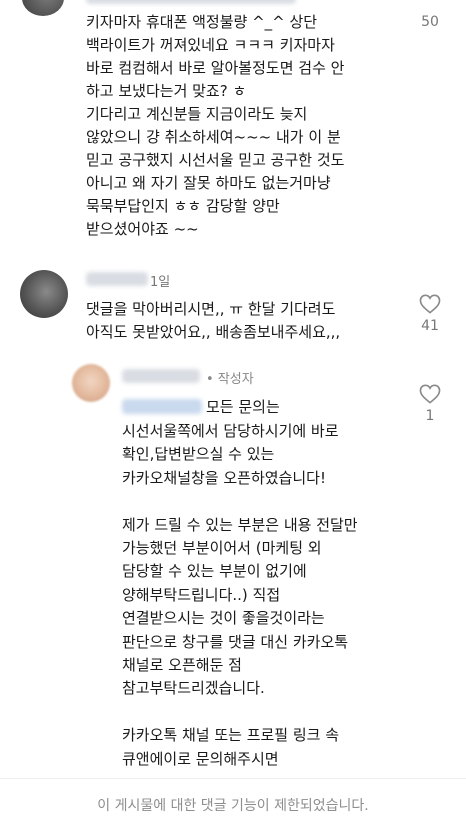 The height and width of the screenshot is (830, 466). I want to click on like-button: 1, so click(430, 404).